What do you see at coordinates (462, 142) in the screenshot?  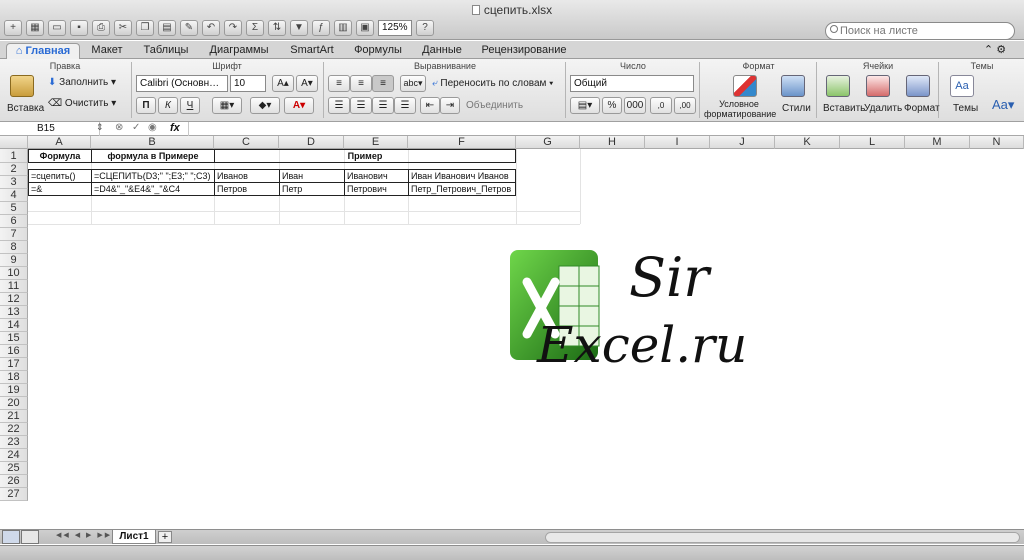 I see `column-header-f: F` at bounding box center [462, 142].